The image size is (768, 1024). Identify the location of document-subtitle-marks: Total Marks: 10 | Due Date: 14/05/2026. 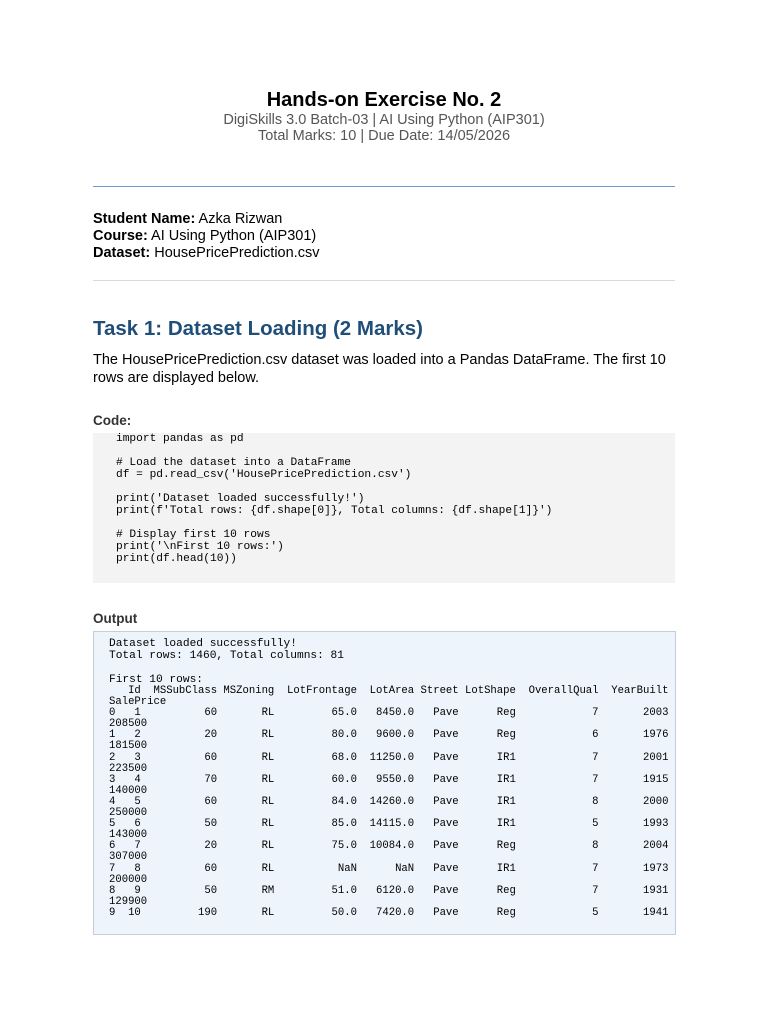
(384, 136).